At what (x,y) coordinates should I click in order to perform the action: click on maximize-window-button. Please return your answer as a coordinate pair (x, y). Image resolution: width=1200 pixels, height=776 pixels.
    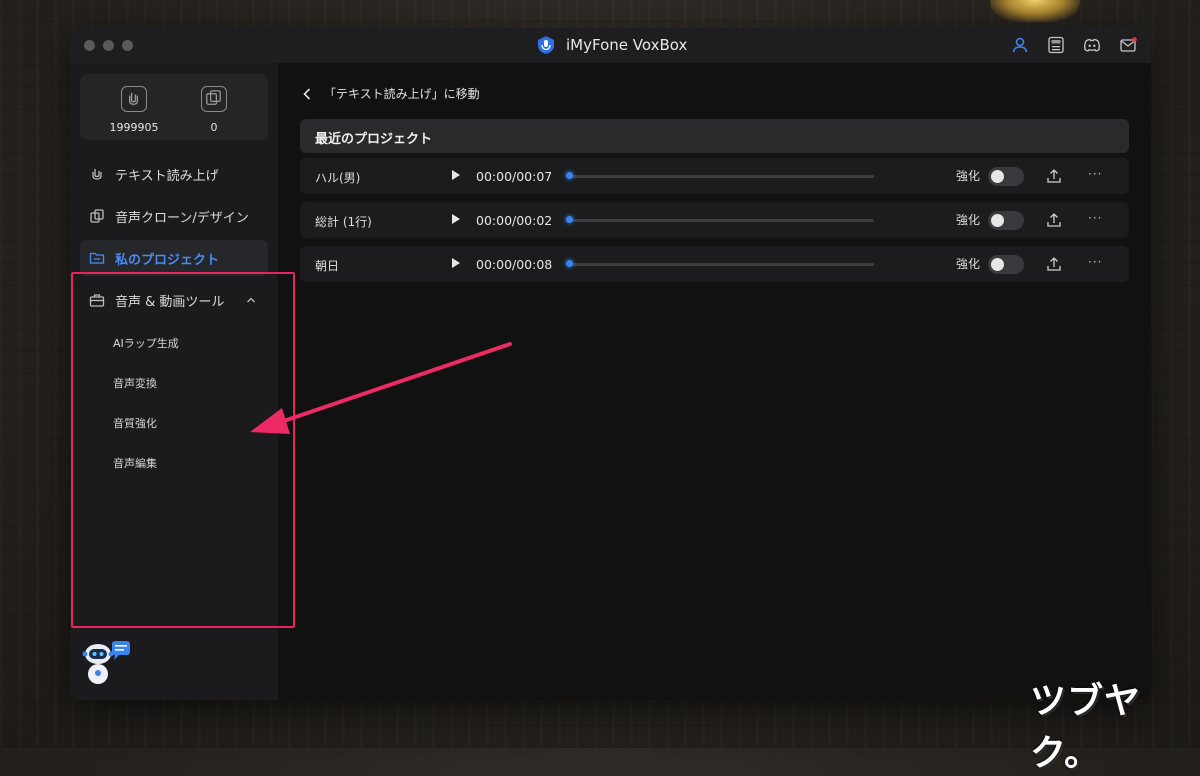
    Looking at the image, I should click on (127, 45).